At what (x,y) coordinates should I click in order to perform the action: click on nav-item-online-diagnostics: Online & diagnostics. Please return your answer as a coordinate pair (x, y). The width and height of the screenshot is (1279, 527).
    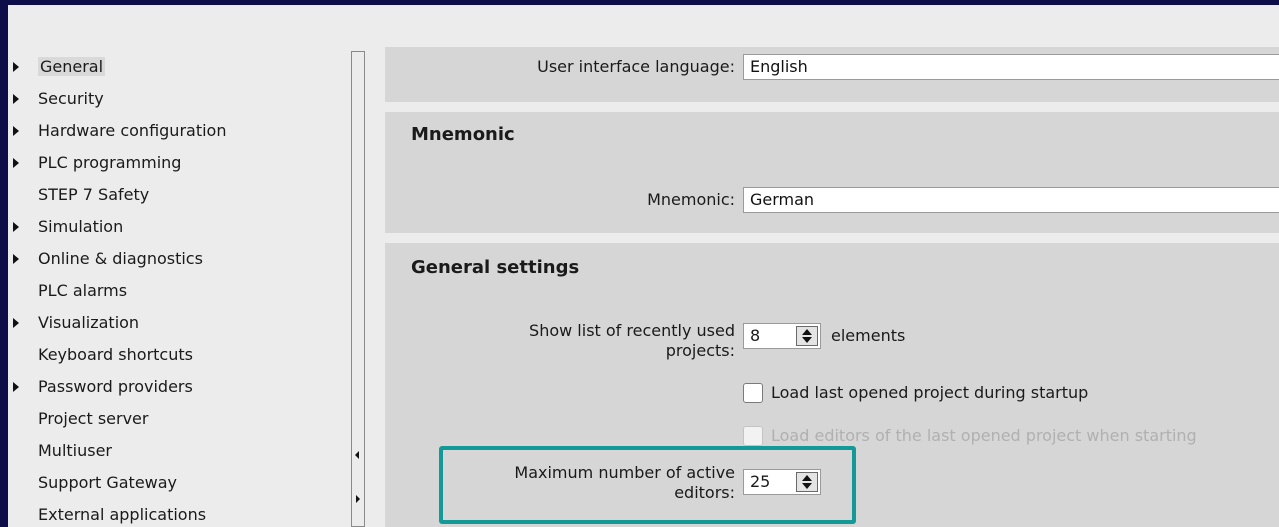
    Looking at the image, I should click on (178, 259).